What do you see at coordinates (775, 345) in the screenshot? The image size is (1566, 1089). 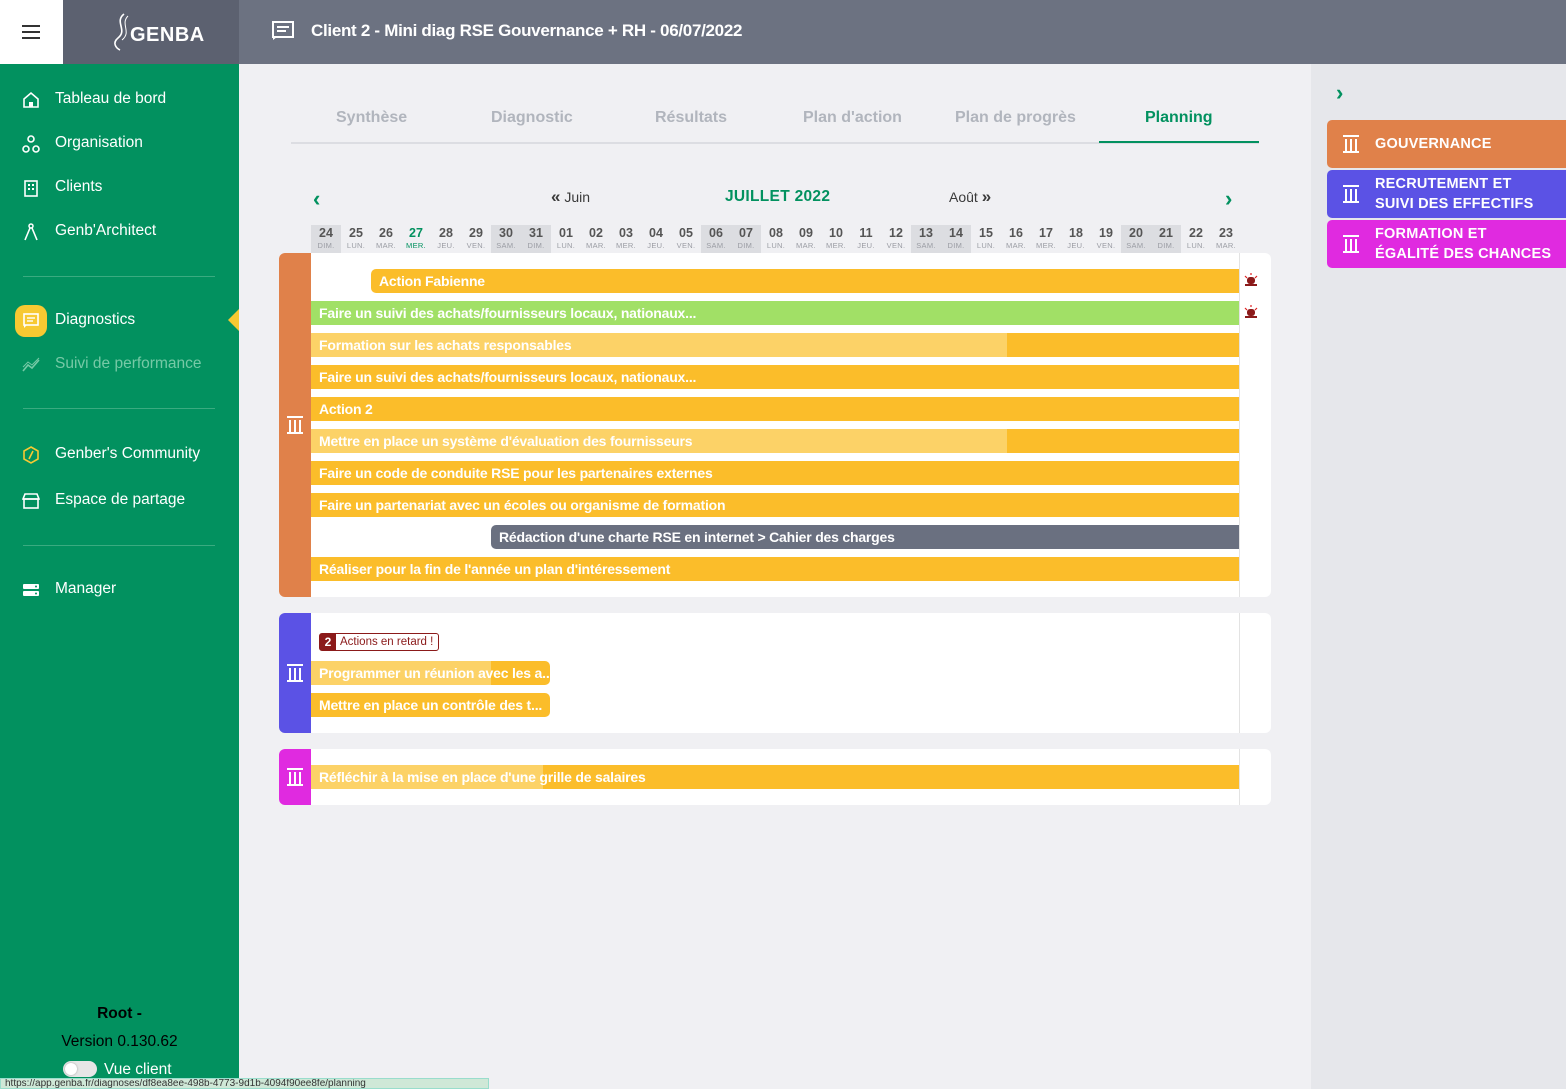 I see `gantt-bar: Formation sur les achats responsables` at bounding box center [775, 345].